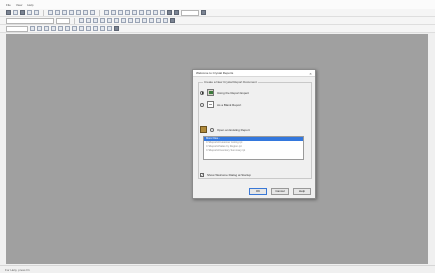  I want to click on report-expert-label: Using the Report Expert, so click(233, 92).